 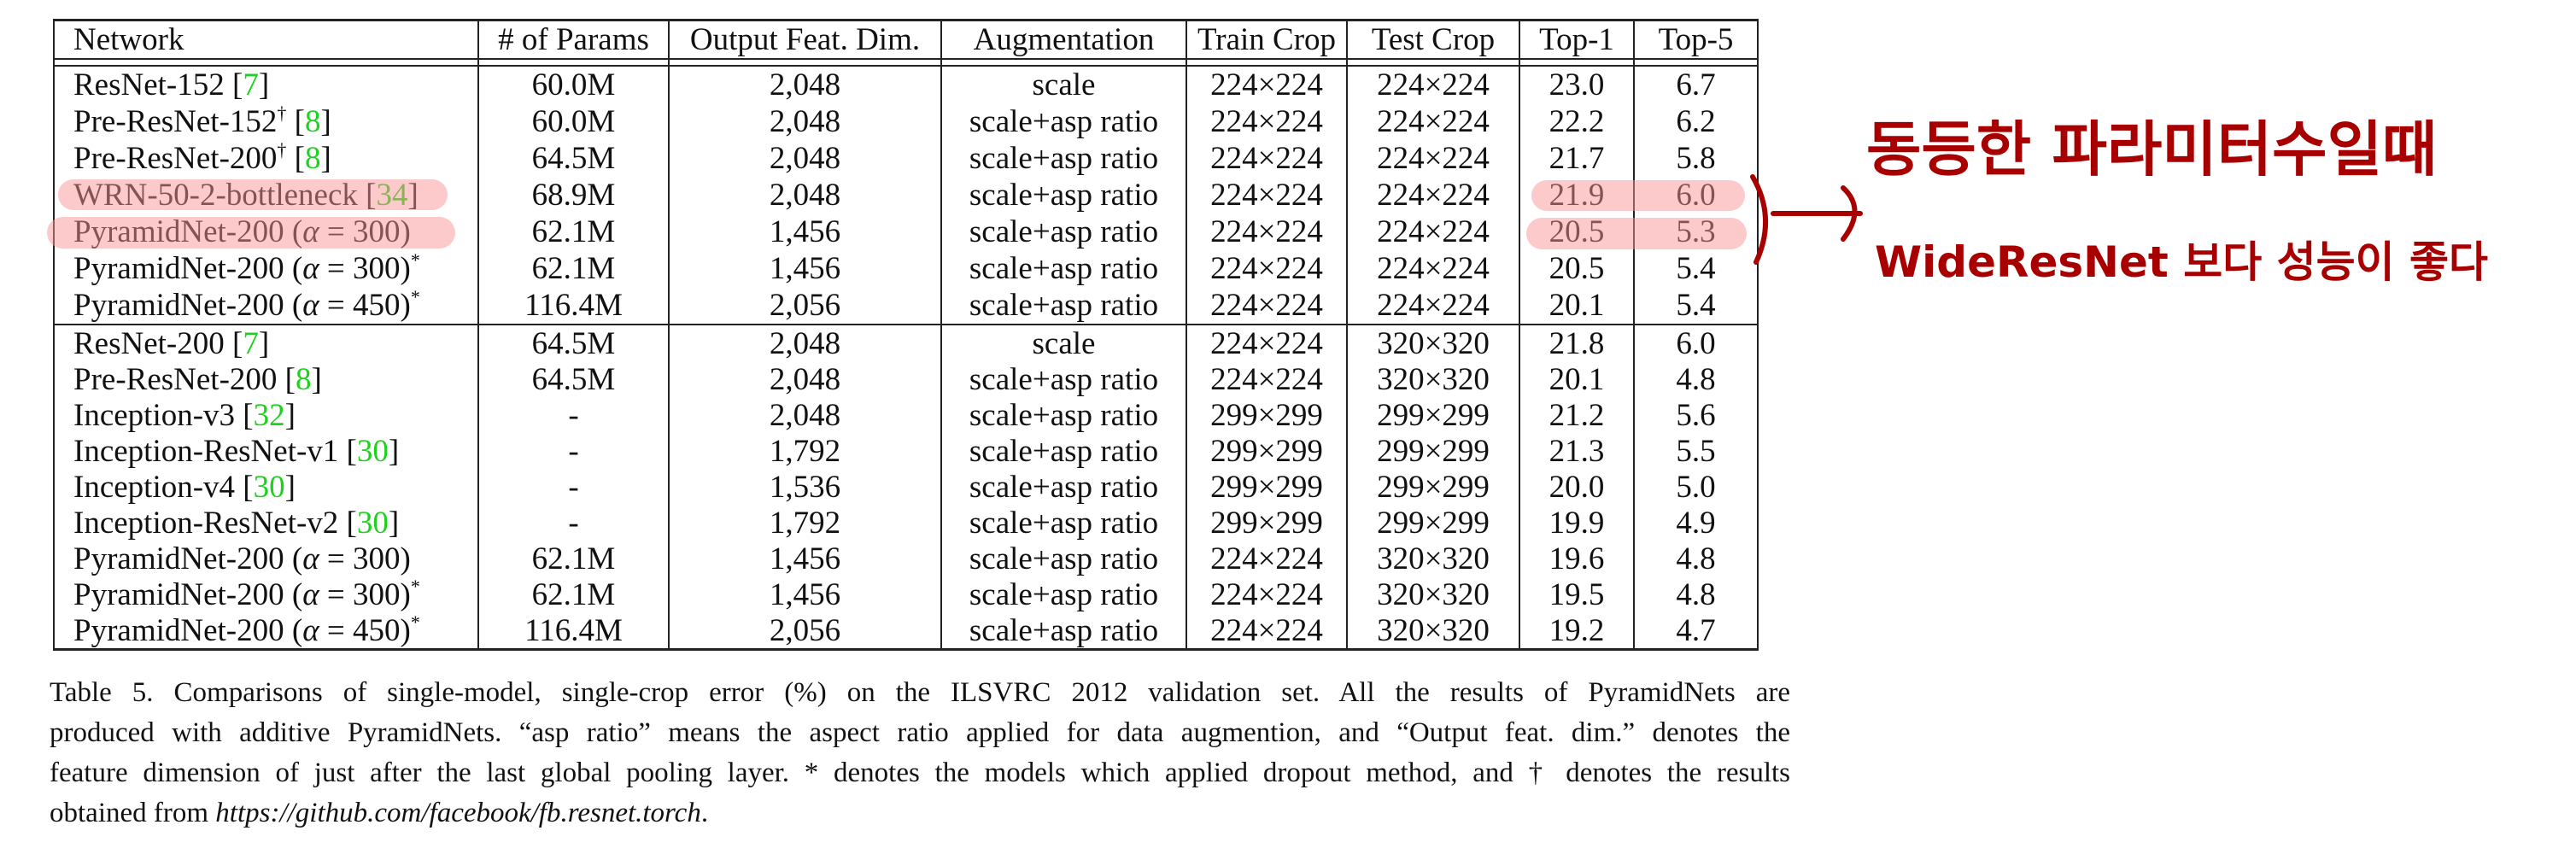 I want to click on network-name: Inception-v3, so click(x=154, y=415).